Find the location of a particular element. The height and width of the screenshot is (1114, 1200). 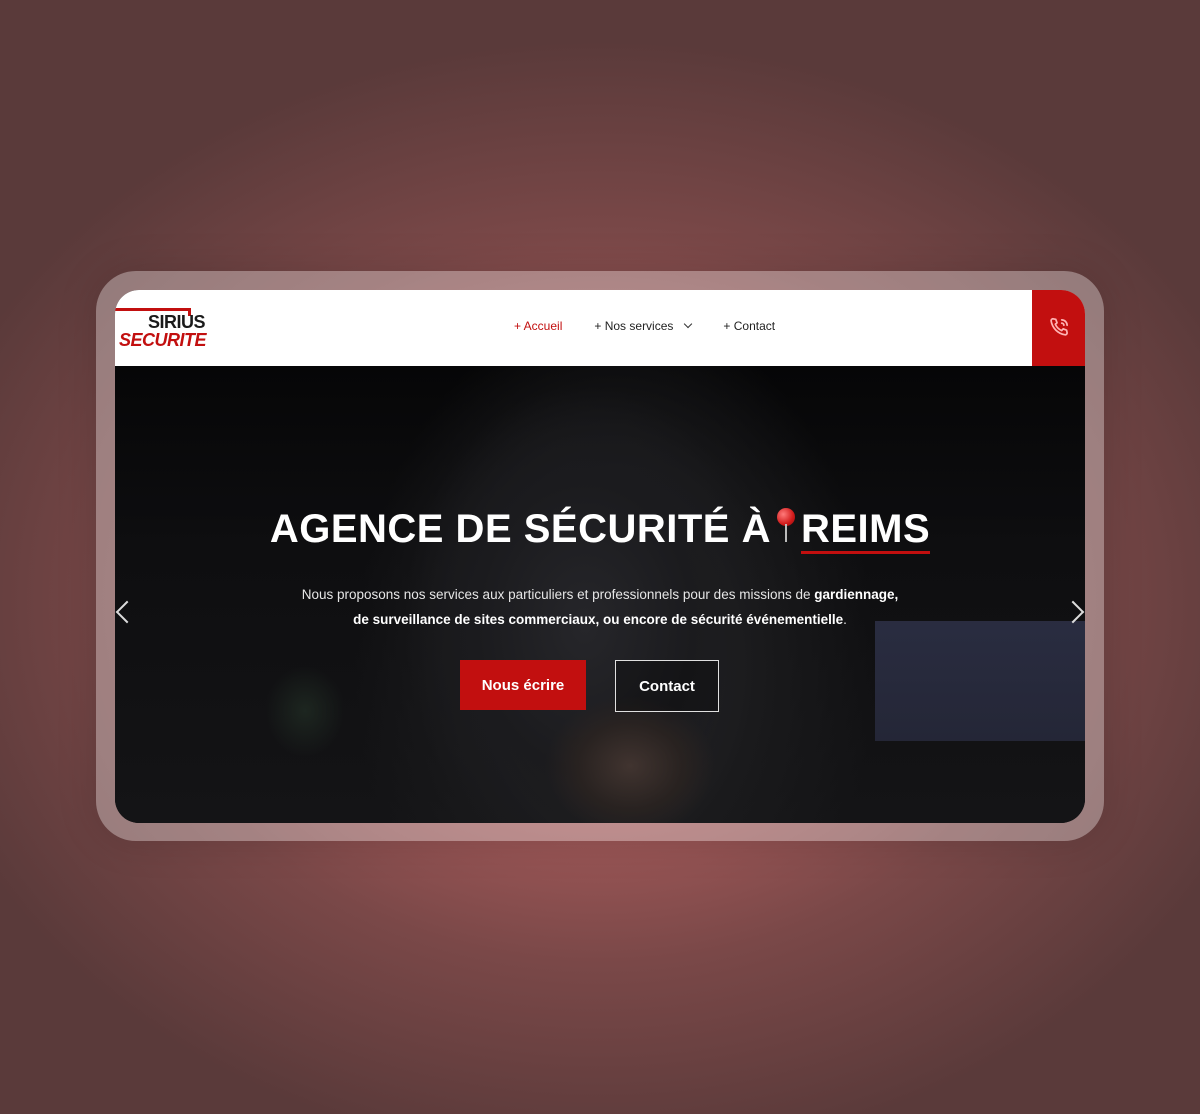

hero-background-light is located at coordinates (980, 681).